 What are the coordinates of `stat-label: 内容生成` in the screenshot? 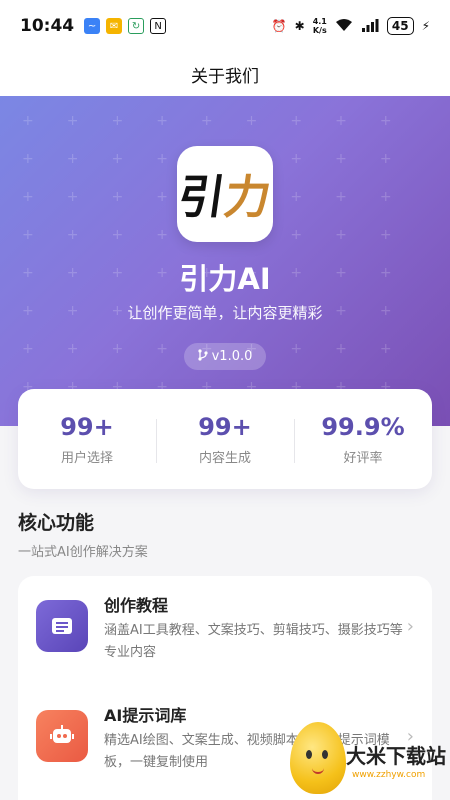 It's located at (224, 458).